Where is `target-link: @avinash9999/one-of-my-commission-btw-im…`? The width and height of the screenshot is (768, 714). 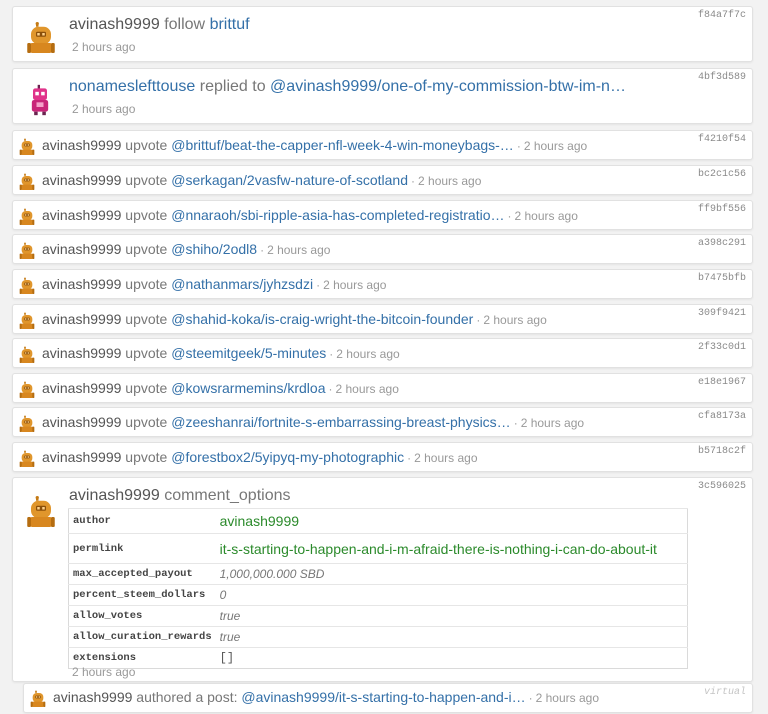
target-link: @avinash9999/one-of-my-commission-btw-im… is located at coordinates (448, 86).